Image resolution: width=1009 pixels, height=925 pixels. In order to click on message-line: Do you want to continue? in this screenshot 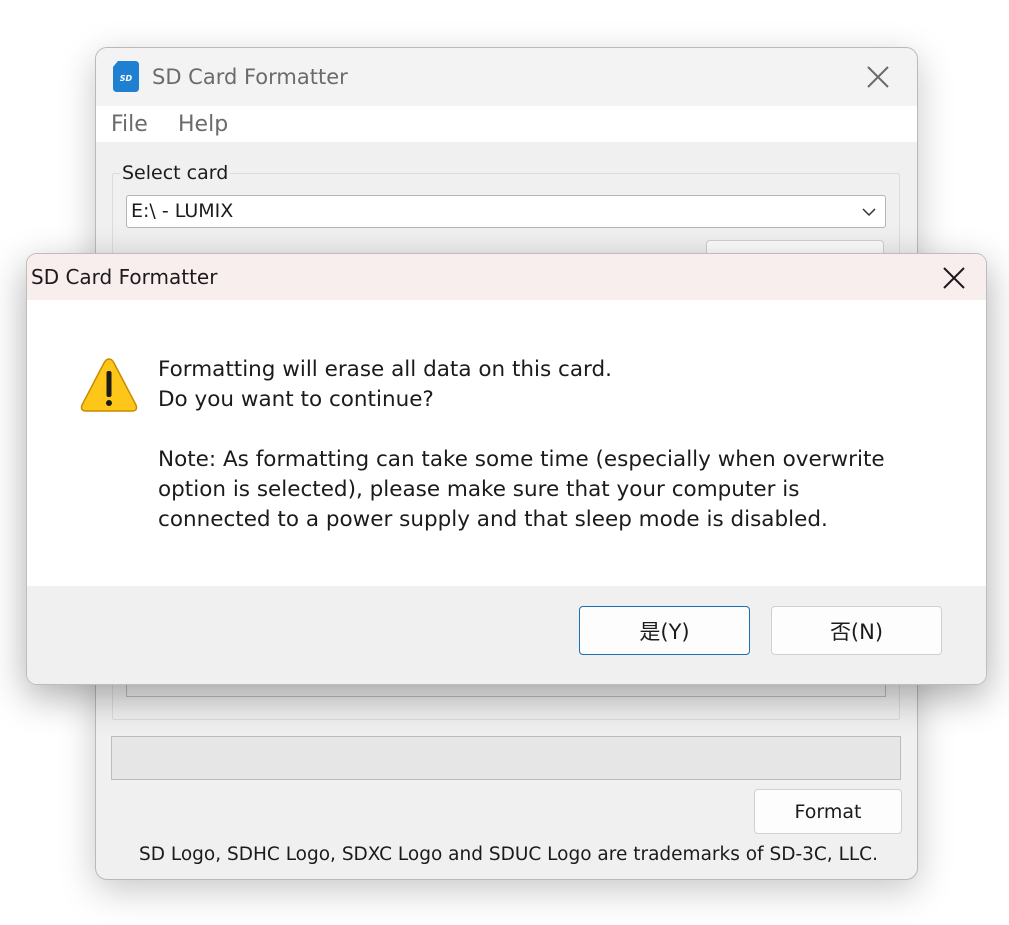, I will do `click(296, 399)`.